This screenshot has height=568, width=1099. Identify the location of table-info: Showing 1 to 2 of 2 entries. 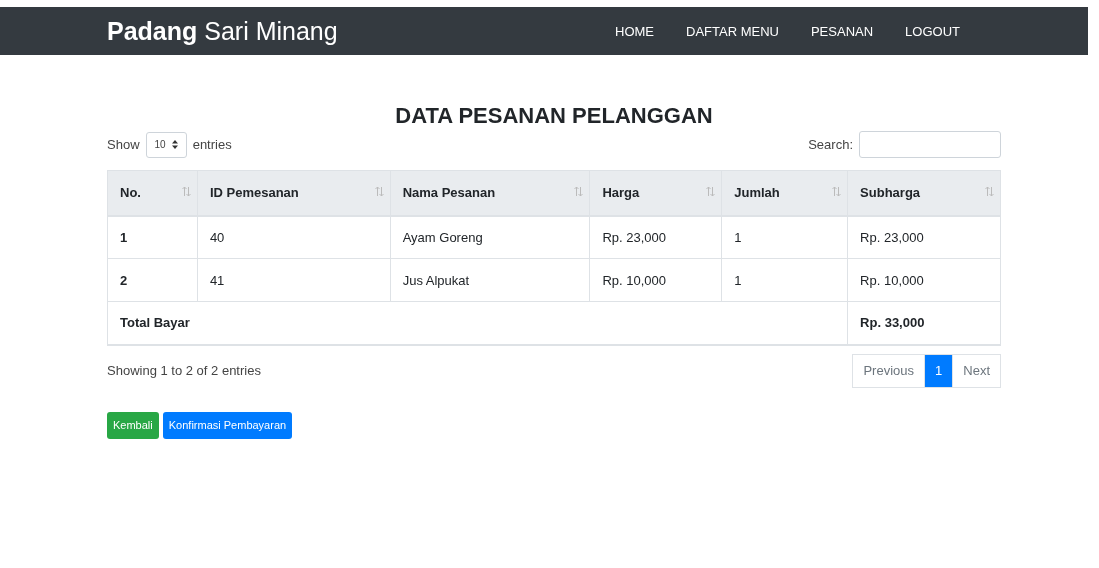
(184, 370).